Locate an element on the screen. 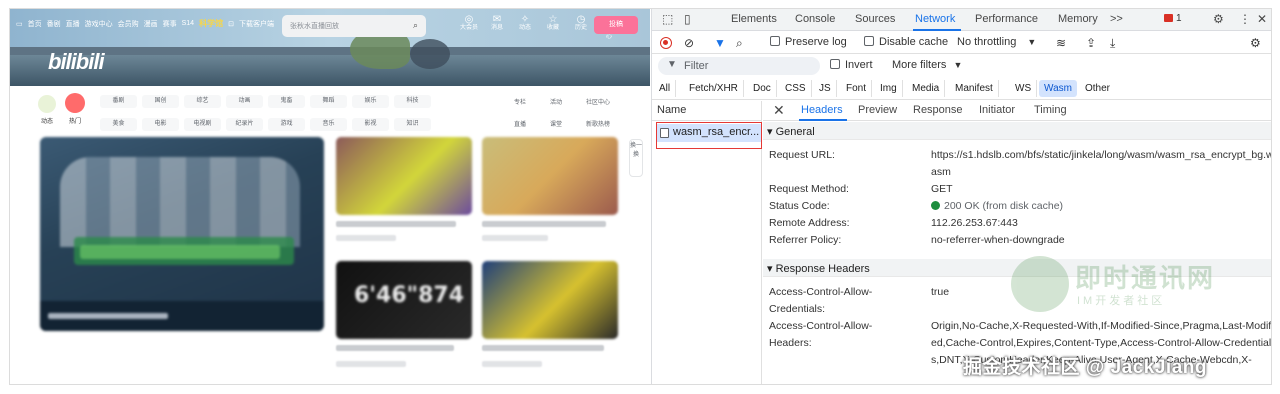 The image size is (1280, 394). preserve-log-checkbox: Preserve log is located at coordinates (808, 42).